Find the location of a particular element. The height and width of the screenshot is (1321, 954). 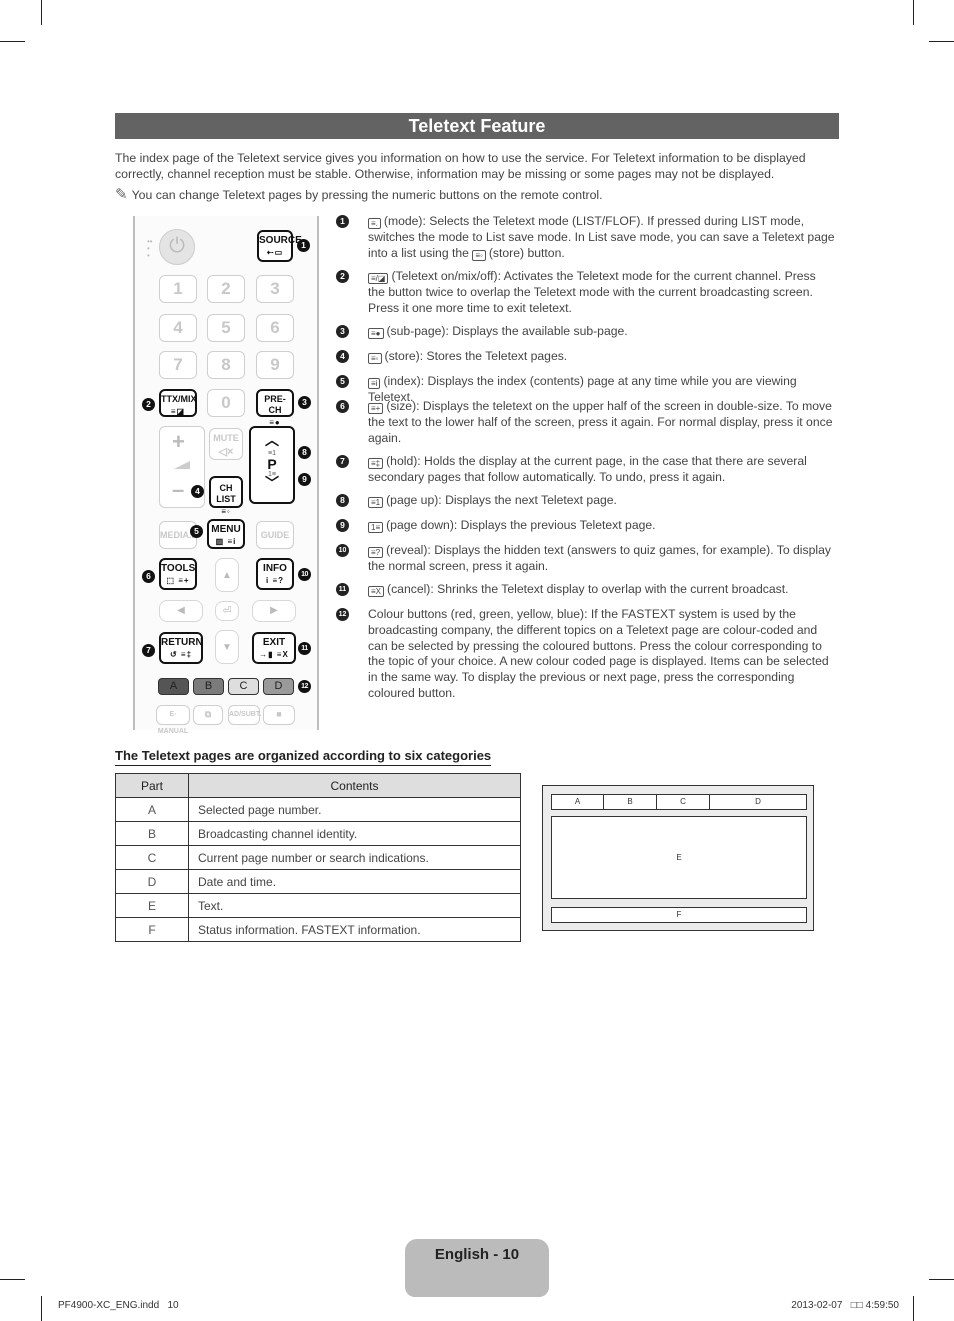

header-part: Part is located at coordinates (152, 785).